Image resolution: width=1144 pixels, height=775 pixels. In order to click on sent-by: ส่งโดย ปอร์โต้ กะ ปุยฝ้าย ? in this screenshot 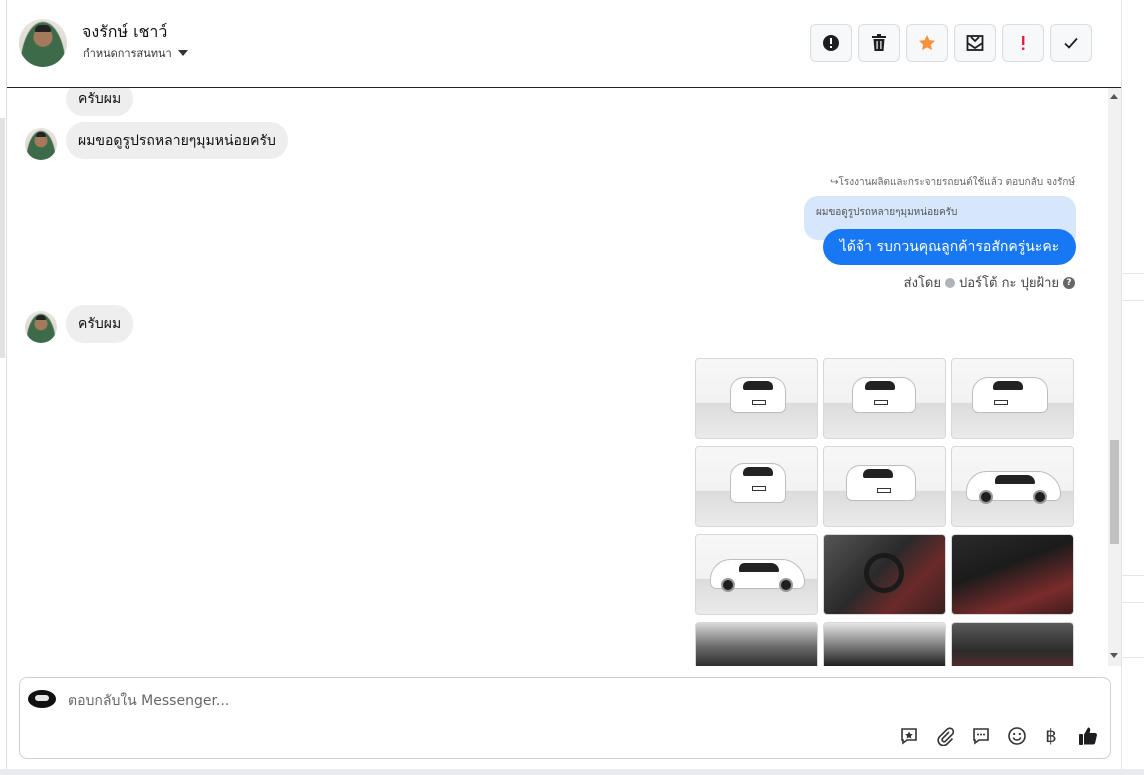, I will do `click(989, 282)`.